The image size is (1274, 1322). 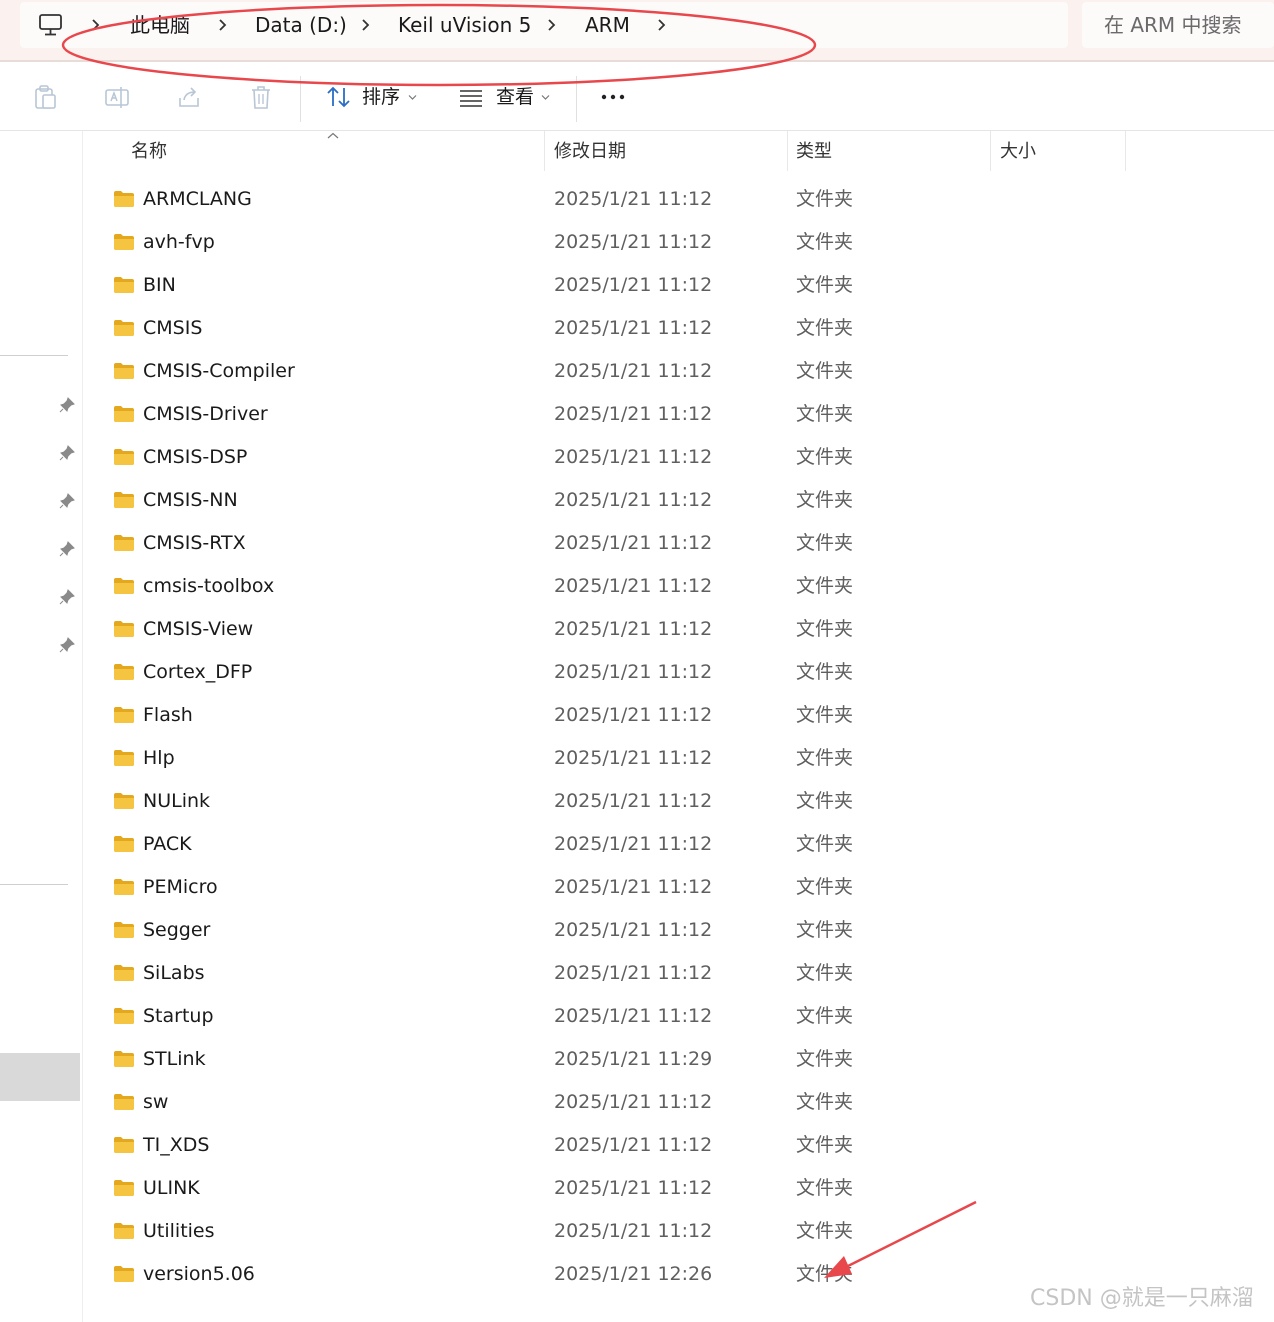 I want to click on file-row: avh-fvp 2025/1/21 11:12 文件夹, so click(x=633, y=242).